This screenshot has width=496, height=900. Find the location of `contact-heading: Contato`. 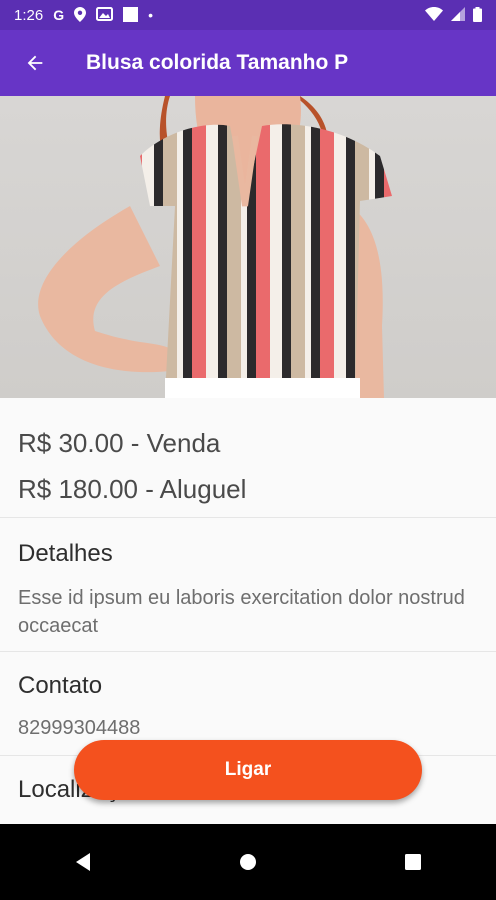

contact-heading: Contato is located at coordinates (60, 685).